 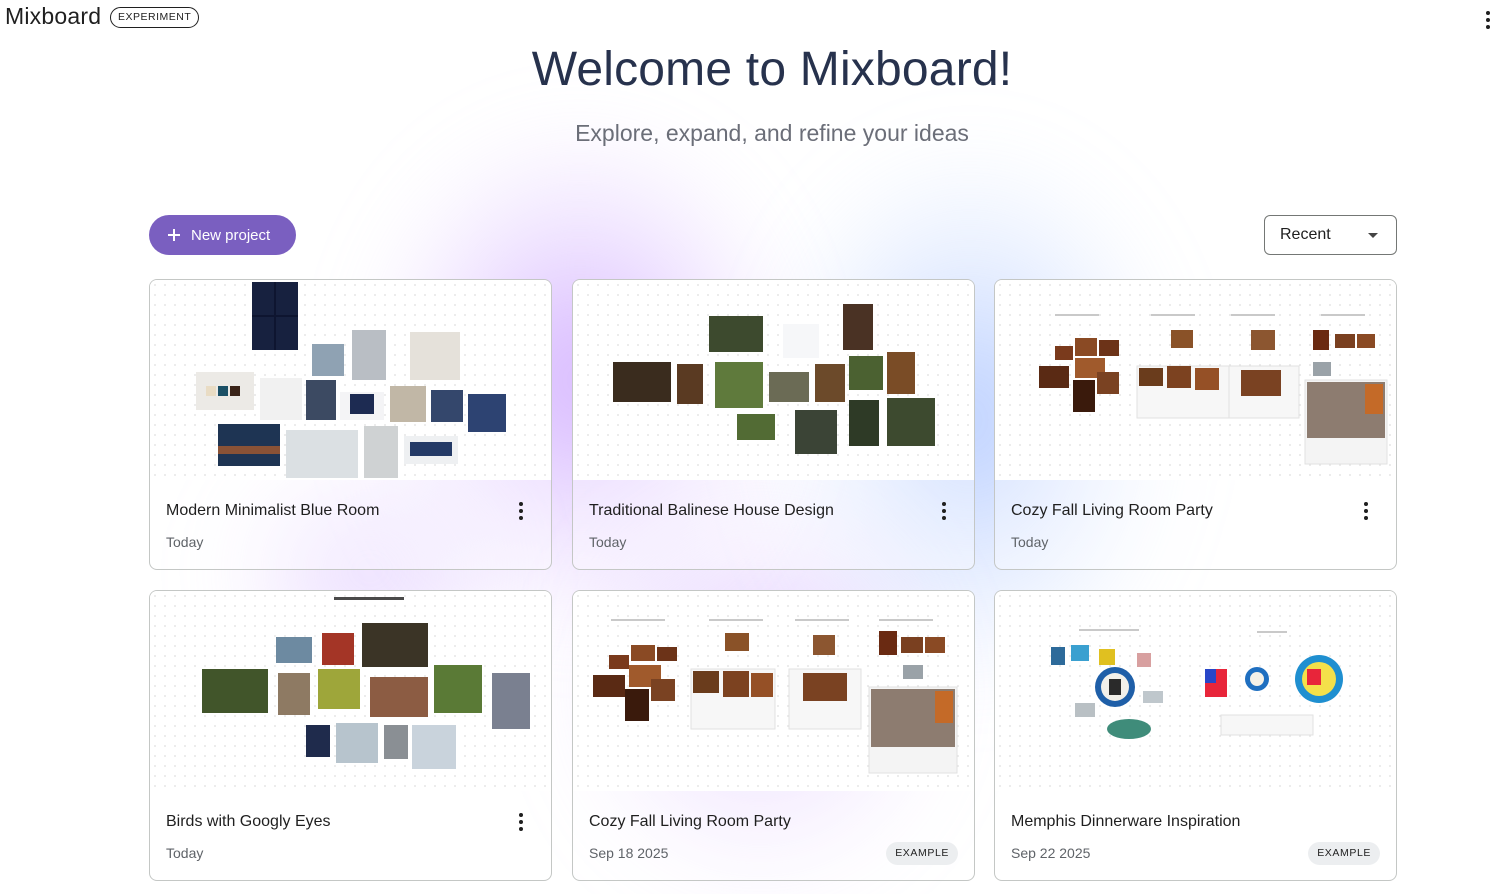 What do you see at coordinates (629, 853) in the screenshot?
I see `project-date: Sep 18 2025` at bounding box center [629, 853].